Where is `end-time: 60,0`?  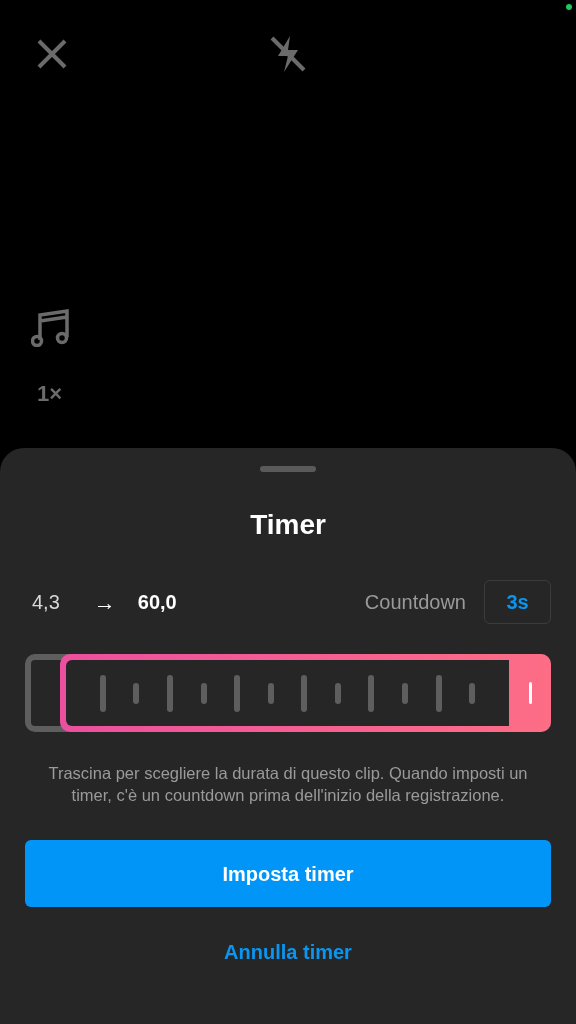 end-time: 60,0 is located at coordinates (157, 602).